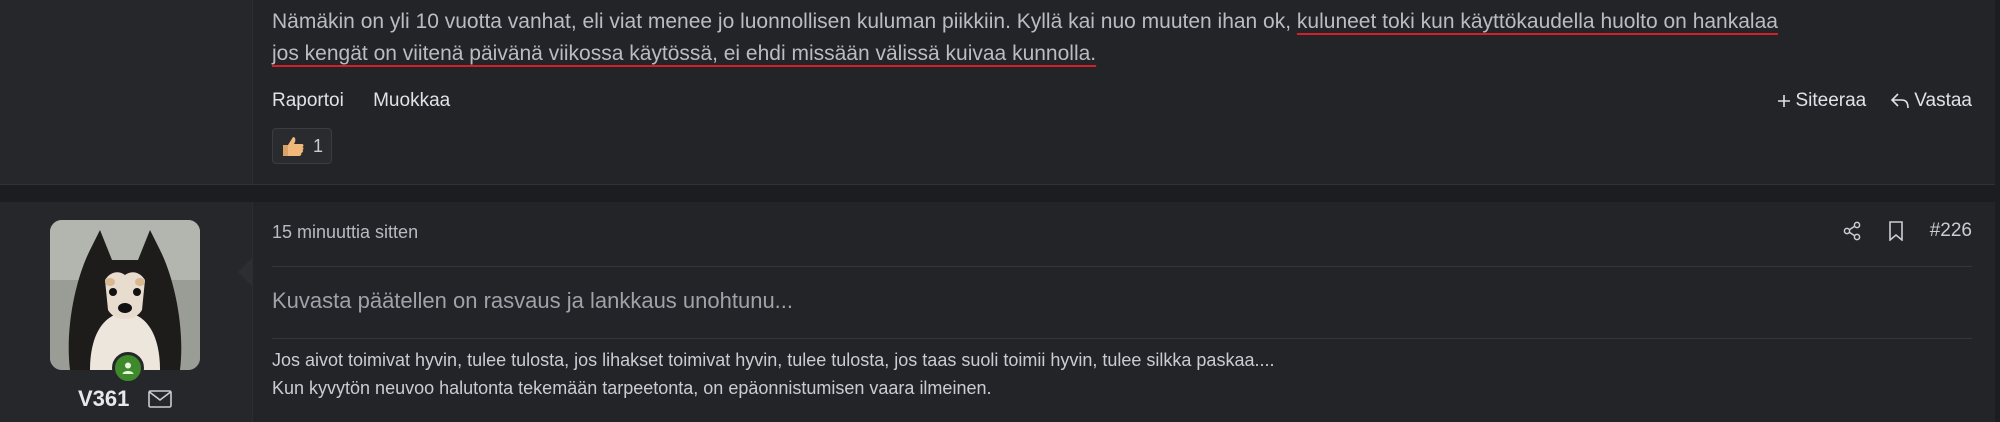 This screenshot has width=2000, height=422. I want to click on online-status-icon, so click(128, 368).